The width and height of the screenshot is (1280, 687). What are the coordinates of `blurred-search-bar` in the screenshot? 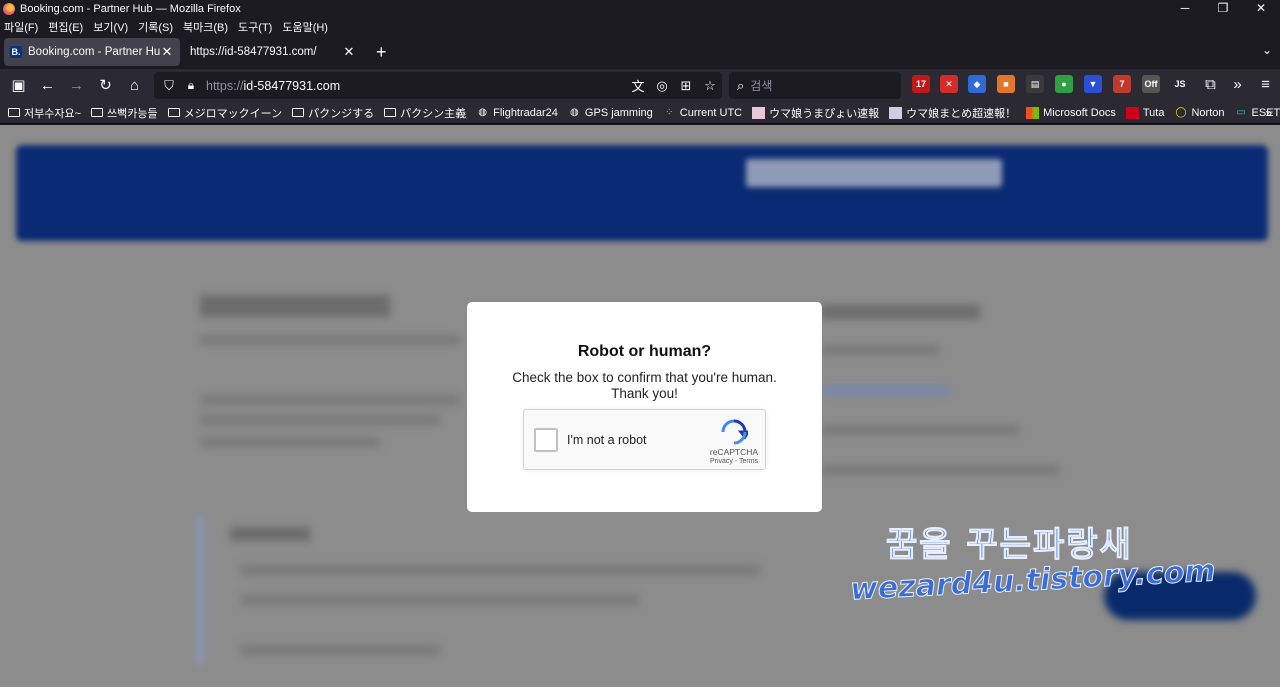 It's located at (874, 173).